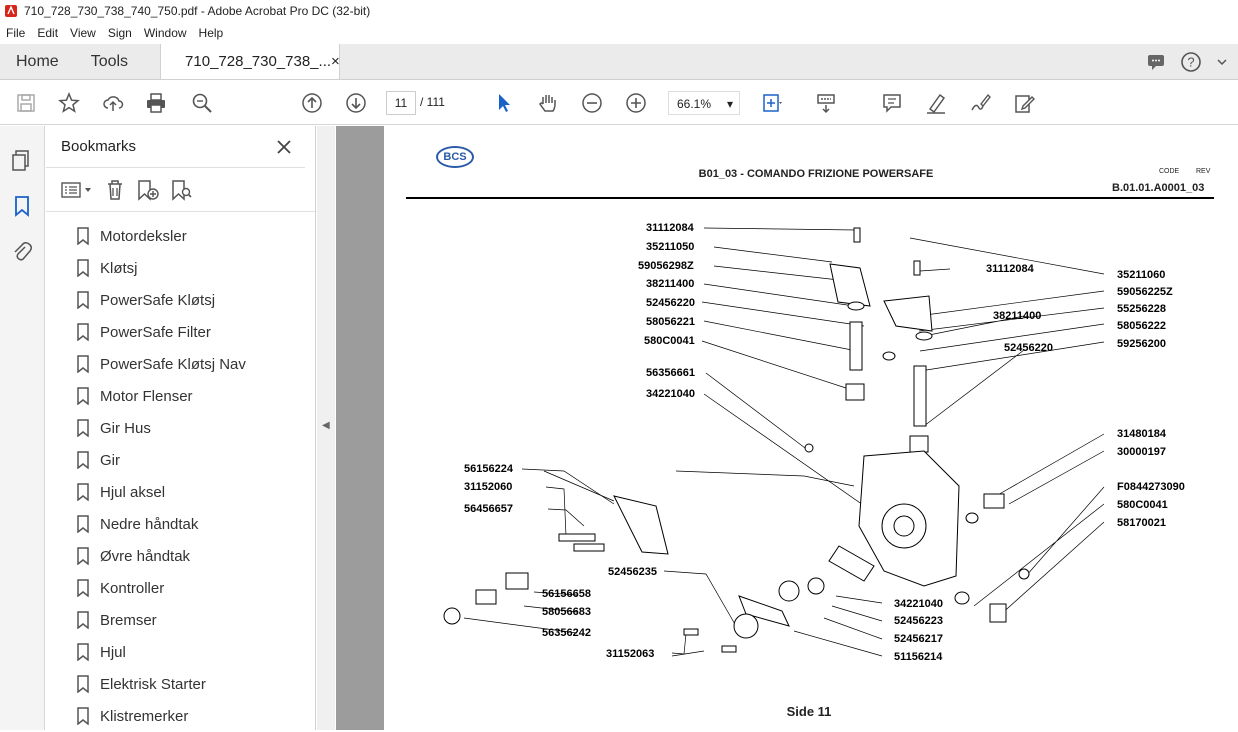 The width and height of the screenshot is (1238, 732). What do you see at coordinates (892, 103) in the screenshot?
I see `add-comment-icon` at bounding box center [892, 103].